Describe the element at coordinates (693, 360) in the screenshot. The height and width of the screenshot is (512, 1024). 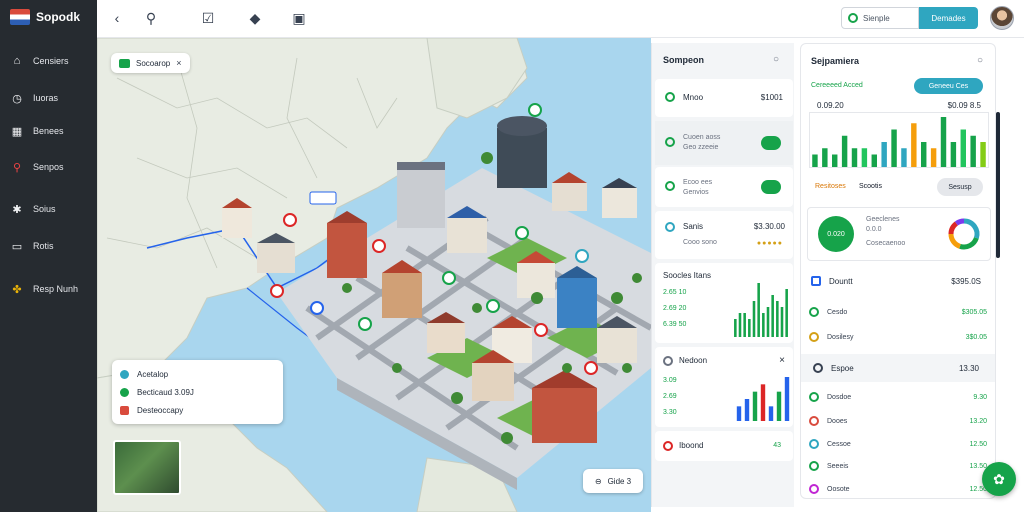
I see `chart-title: Nedoon` at that location.